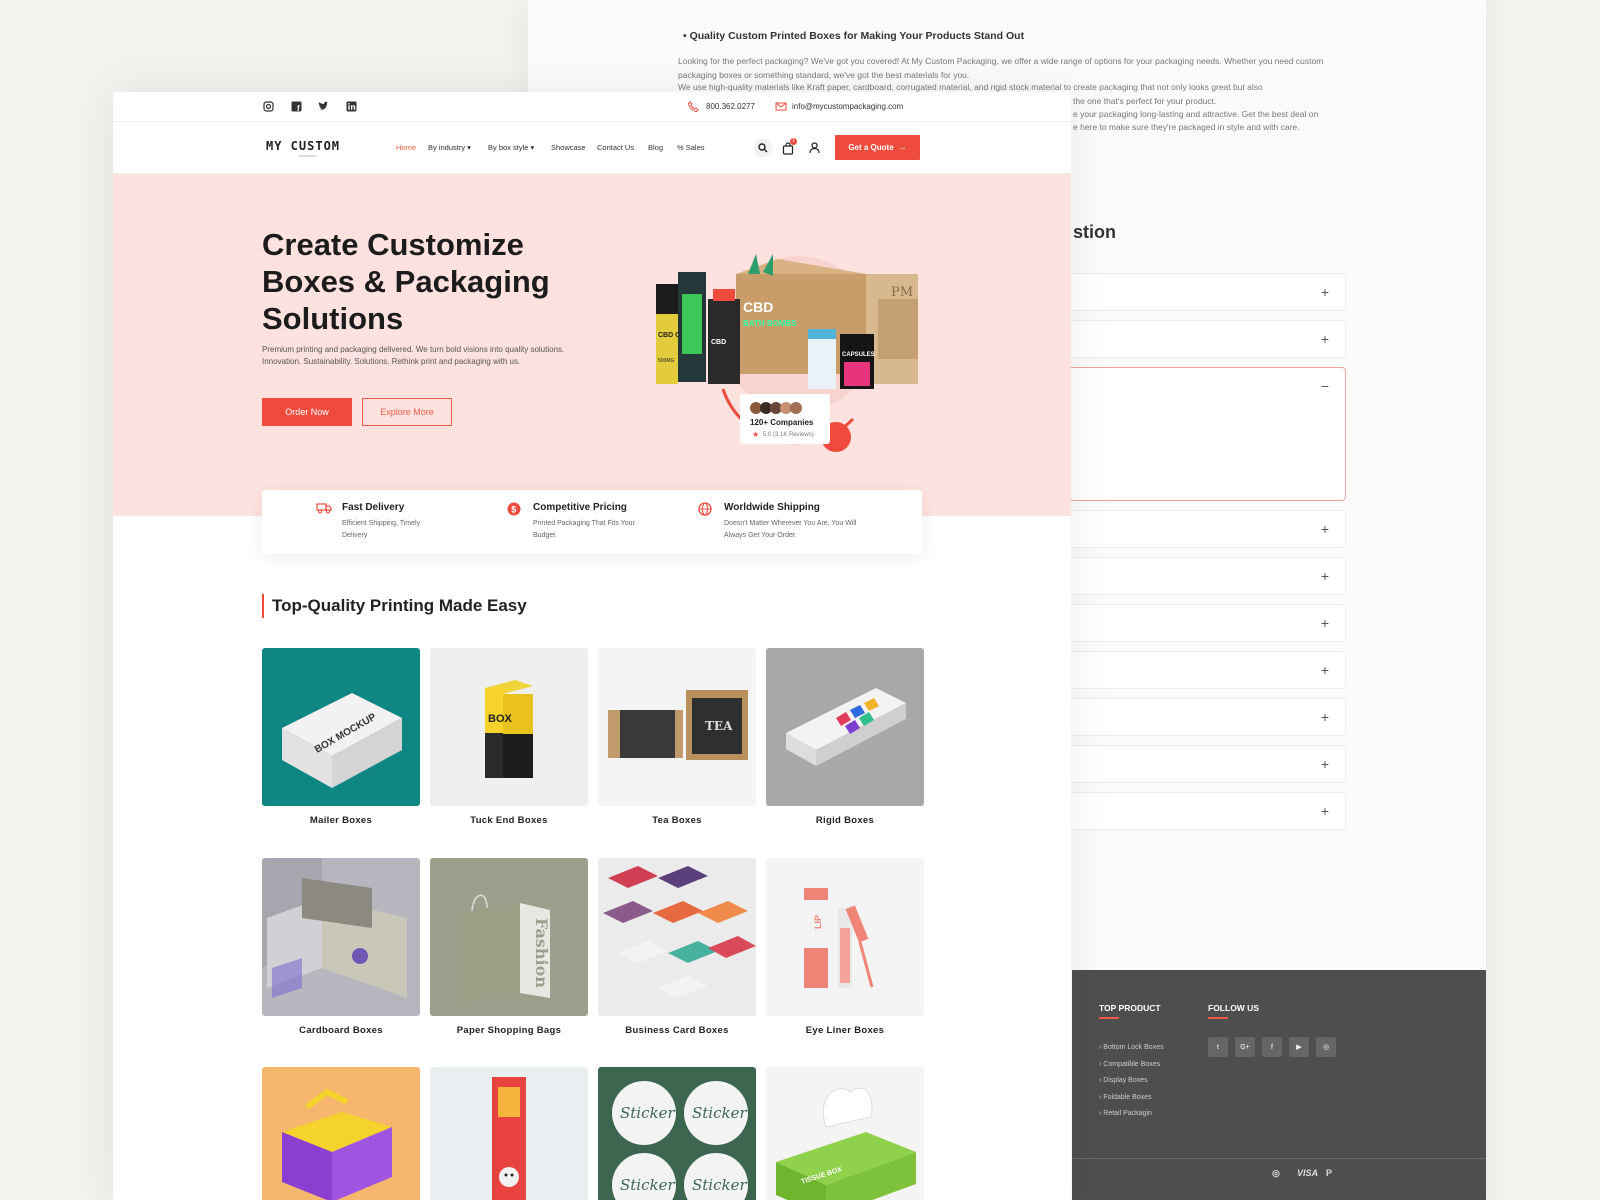 The height and width of the screenshot is (1200, 1600). Describe the element at coordinates (341, 1030) in the screenshot. I see `product-label: Cardboard Boxes` at that location.